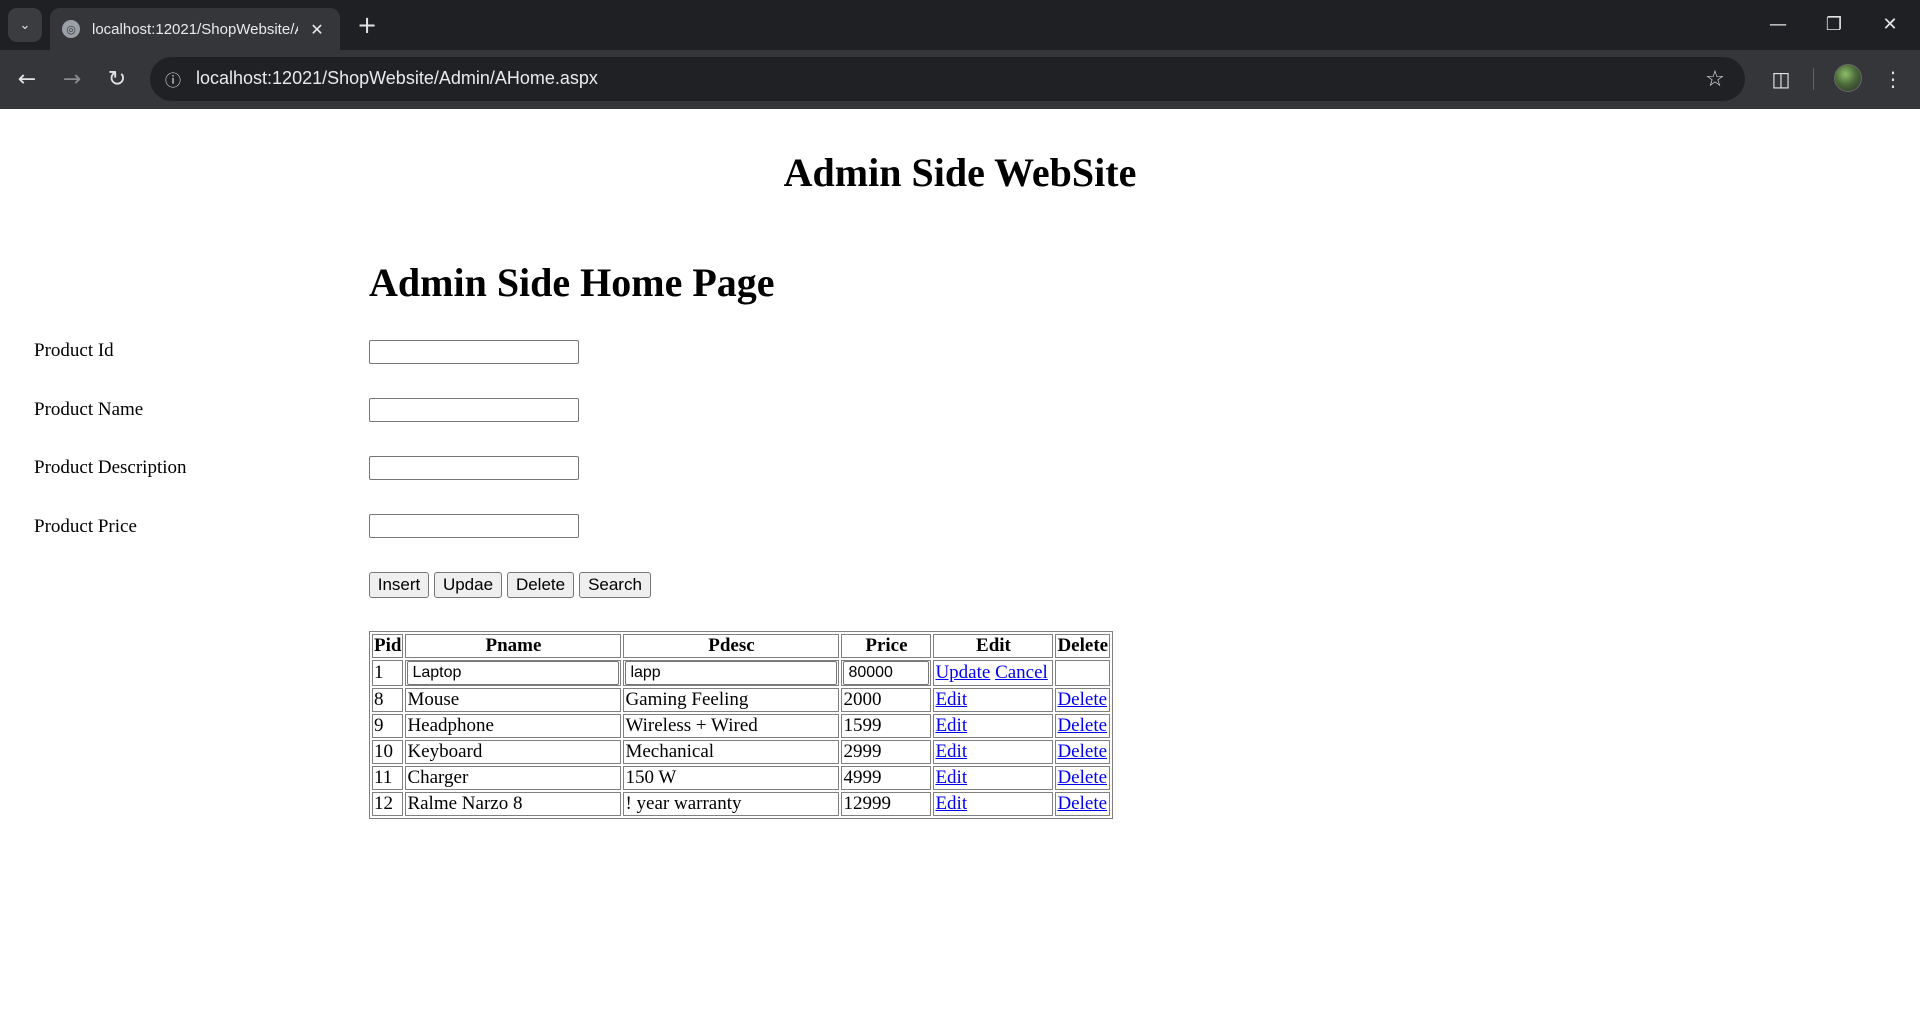 The width and height of the screenshot is (1920, 1020). Describe the element at coordinates (388, 778) in the screenshot. I see `pid-cell: 11` at that location.